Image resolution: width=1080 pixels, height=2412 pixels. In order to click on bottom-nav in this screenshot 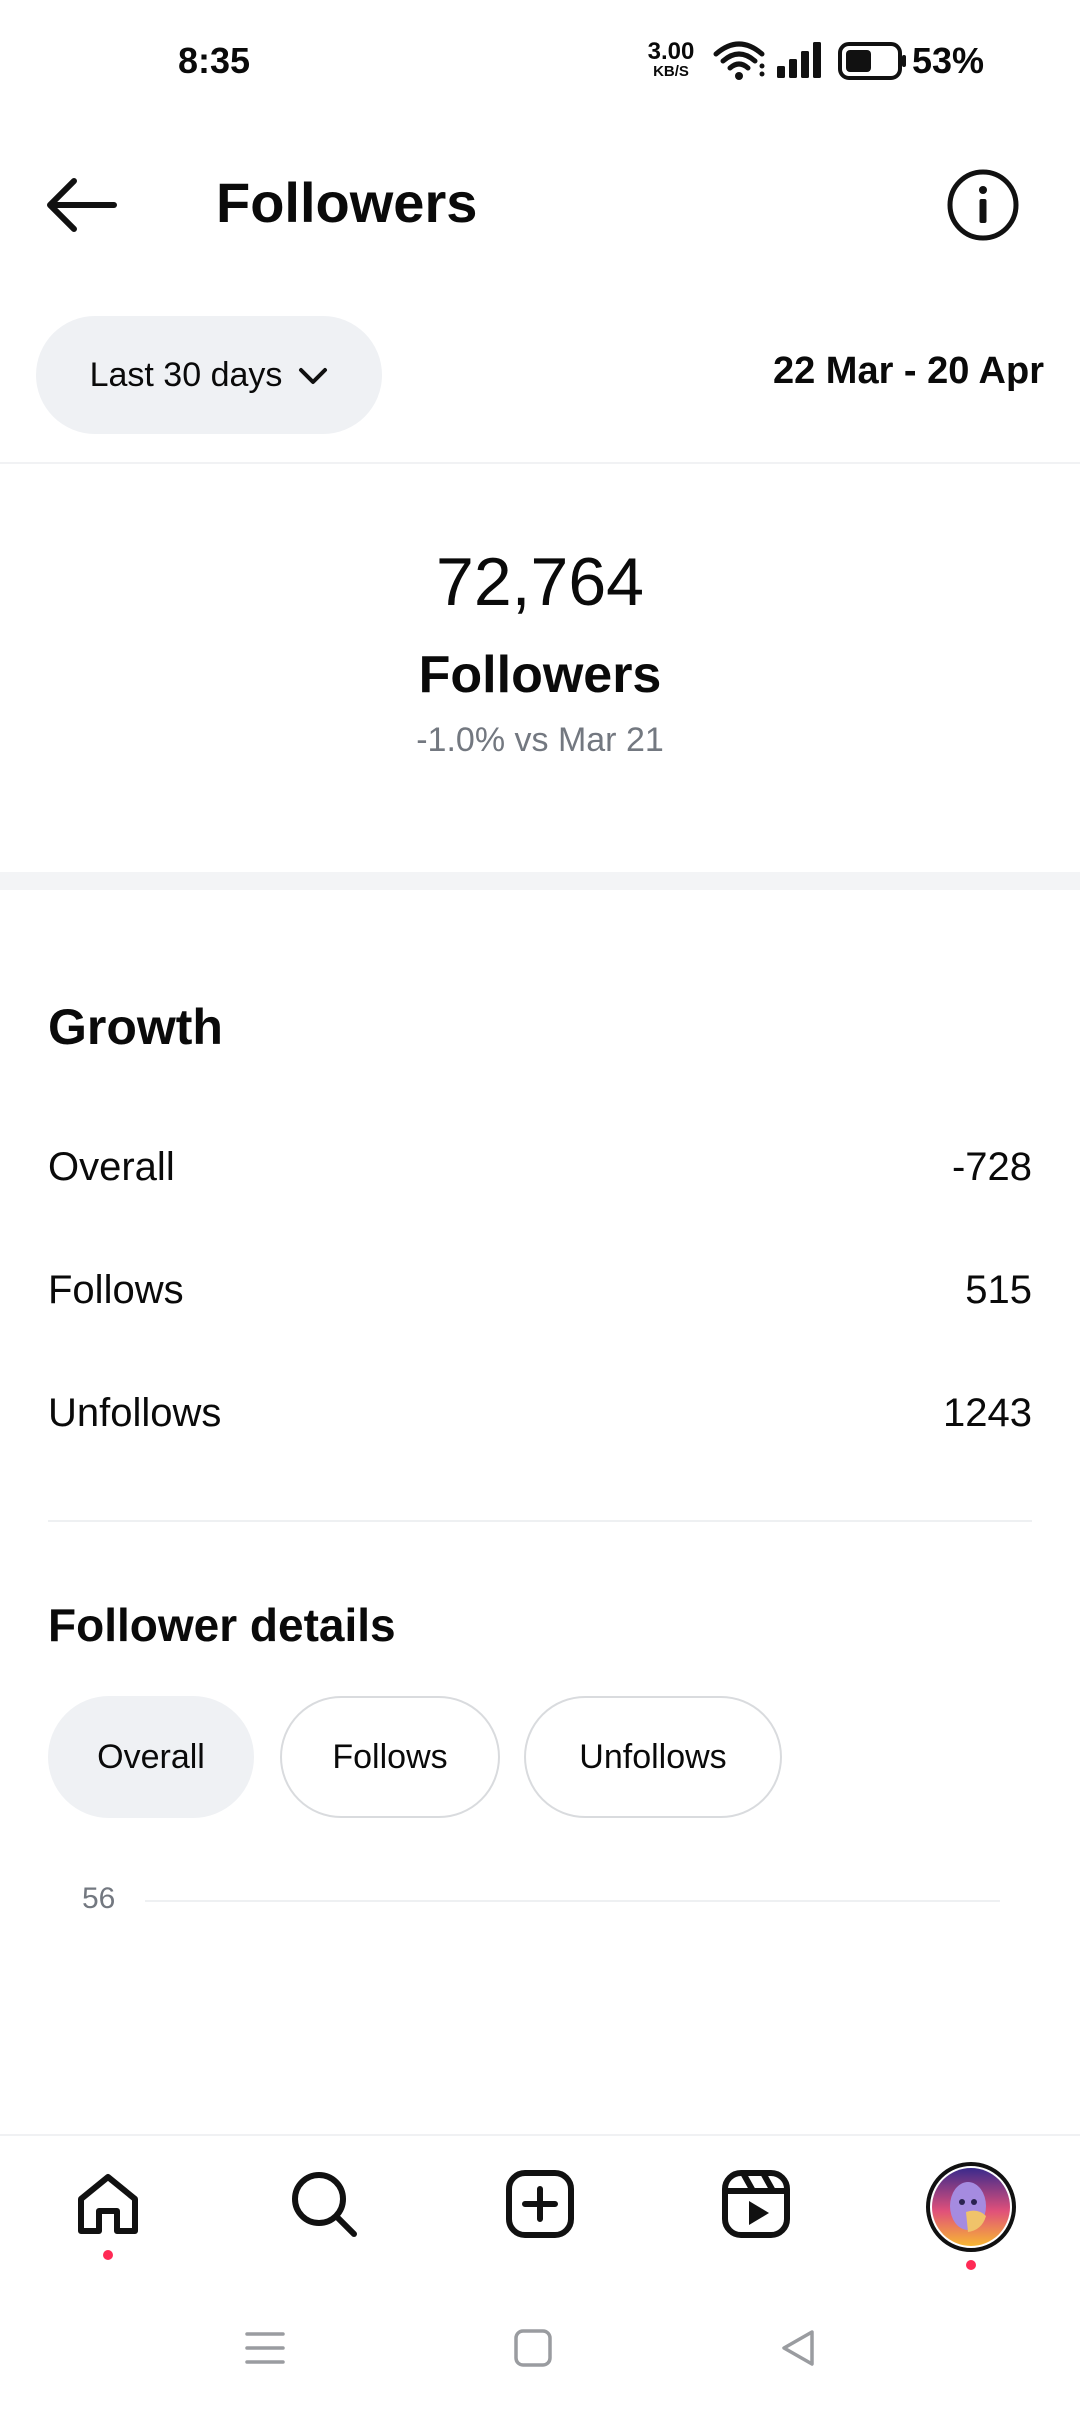, I will do `click(540, 2209)`.